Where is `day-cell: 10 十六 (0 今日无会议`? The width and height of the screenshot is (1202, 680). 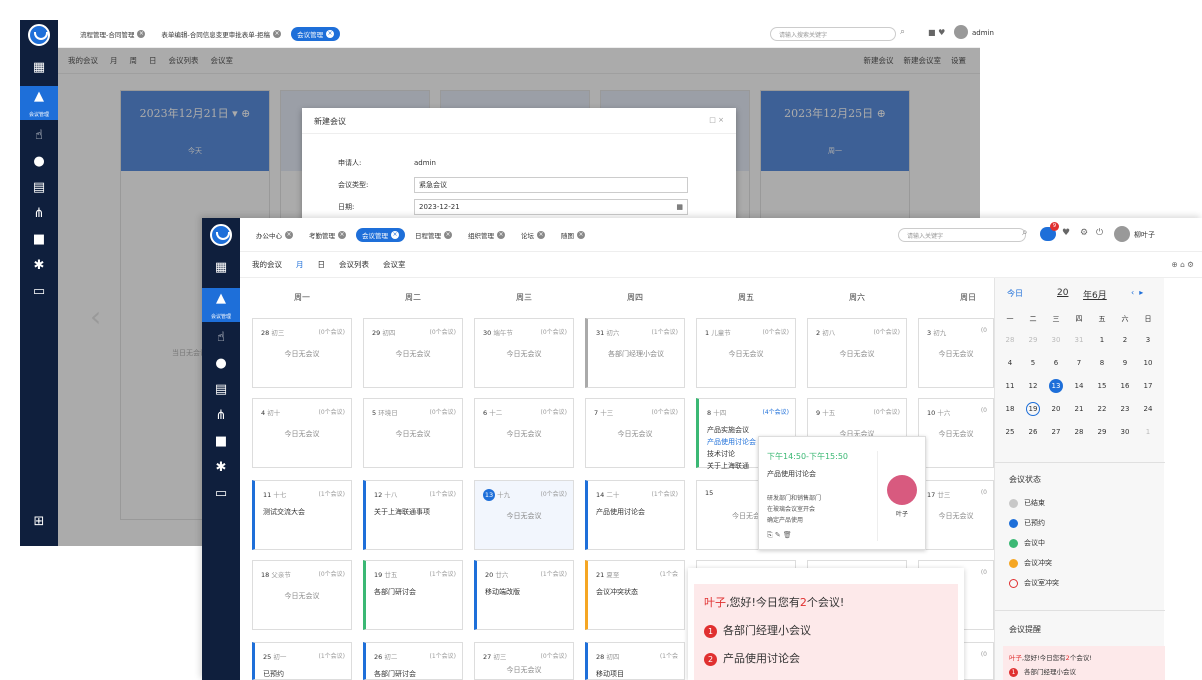
day-cell: 10 十六 (0 今日无会议 is located at coordinates (956, 433).